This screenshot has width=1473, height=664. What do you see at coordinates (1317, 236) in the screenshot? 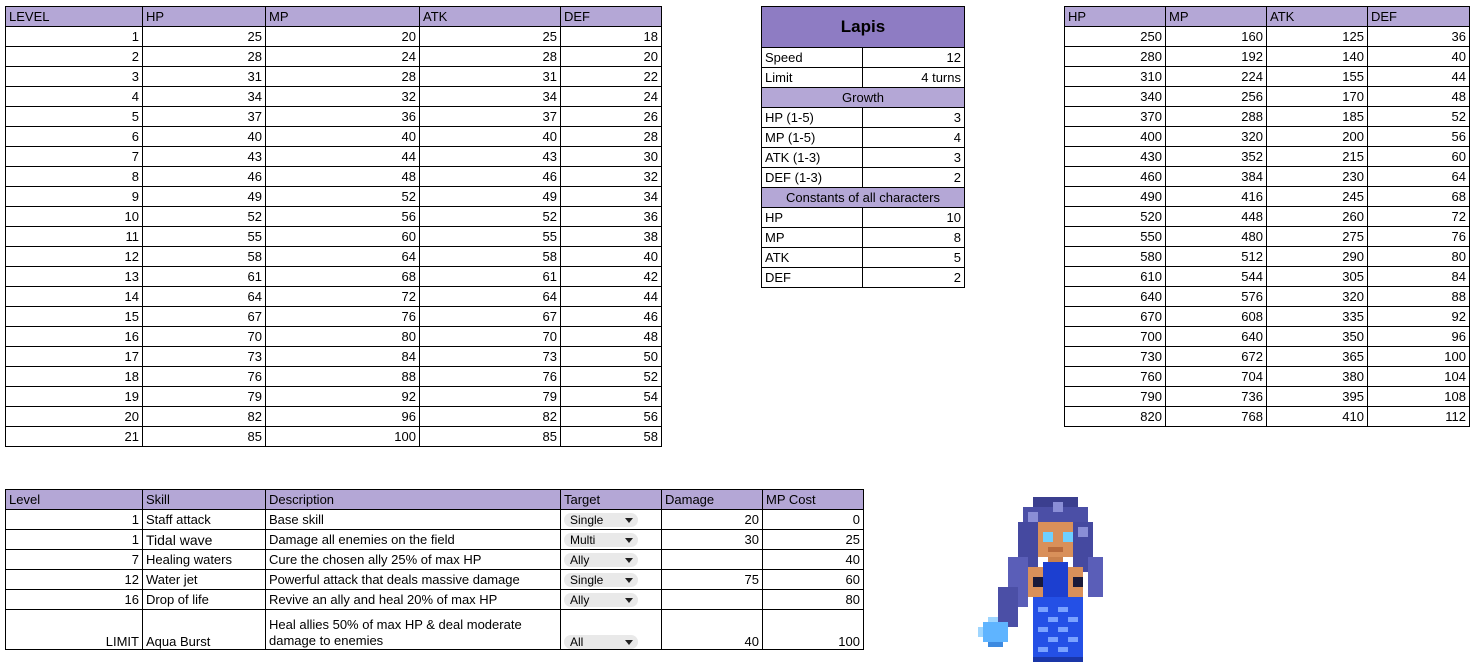
I see `scaled-cell-atk: 275` at bounding box center [1317, 236].